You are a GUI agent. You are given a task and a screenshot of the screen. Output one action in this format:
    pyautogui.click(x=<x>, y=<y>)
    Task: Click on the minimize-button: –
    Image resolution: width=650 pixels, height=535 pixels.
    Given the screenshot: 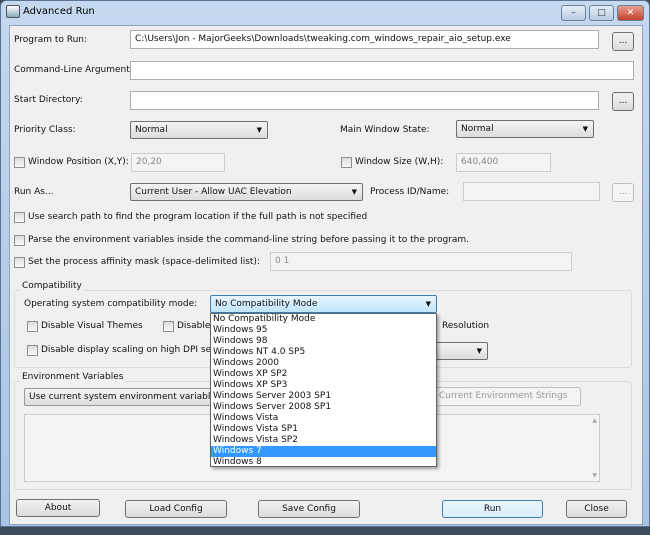 What is the action you would take?
    pyautogui.click(x=573, y=13)
    